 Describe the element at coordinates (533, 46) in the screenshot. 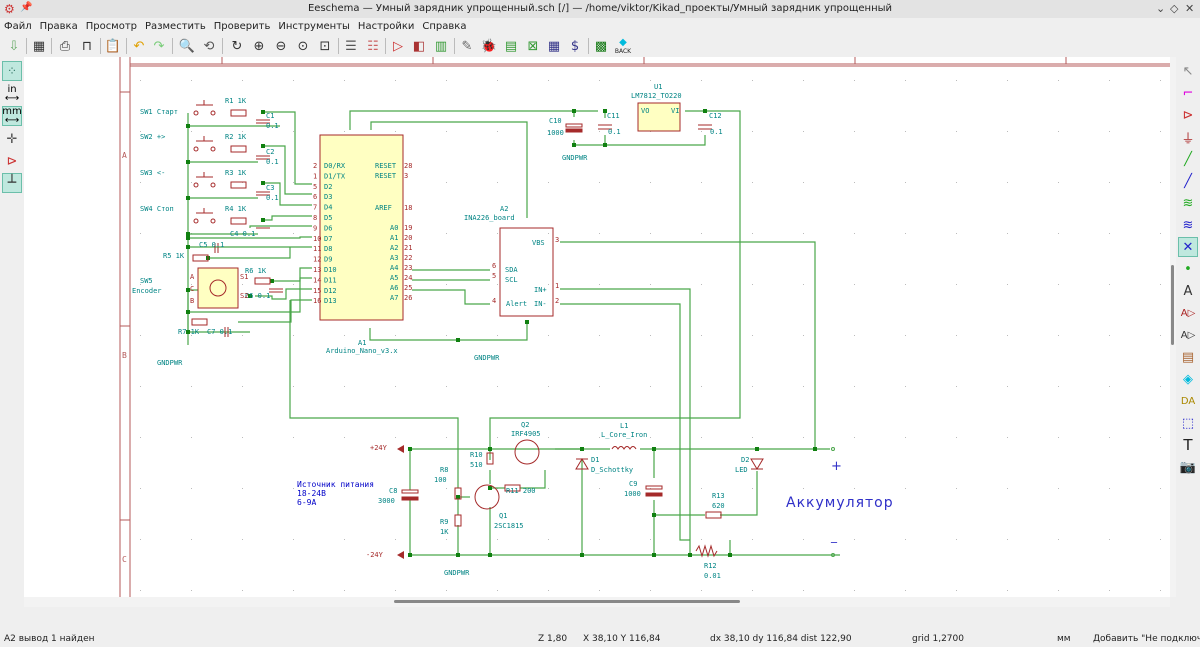

I see `netlist-icon: ⊠` at that location.